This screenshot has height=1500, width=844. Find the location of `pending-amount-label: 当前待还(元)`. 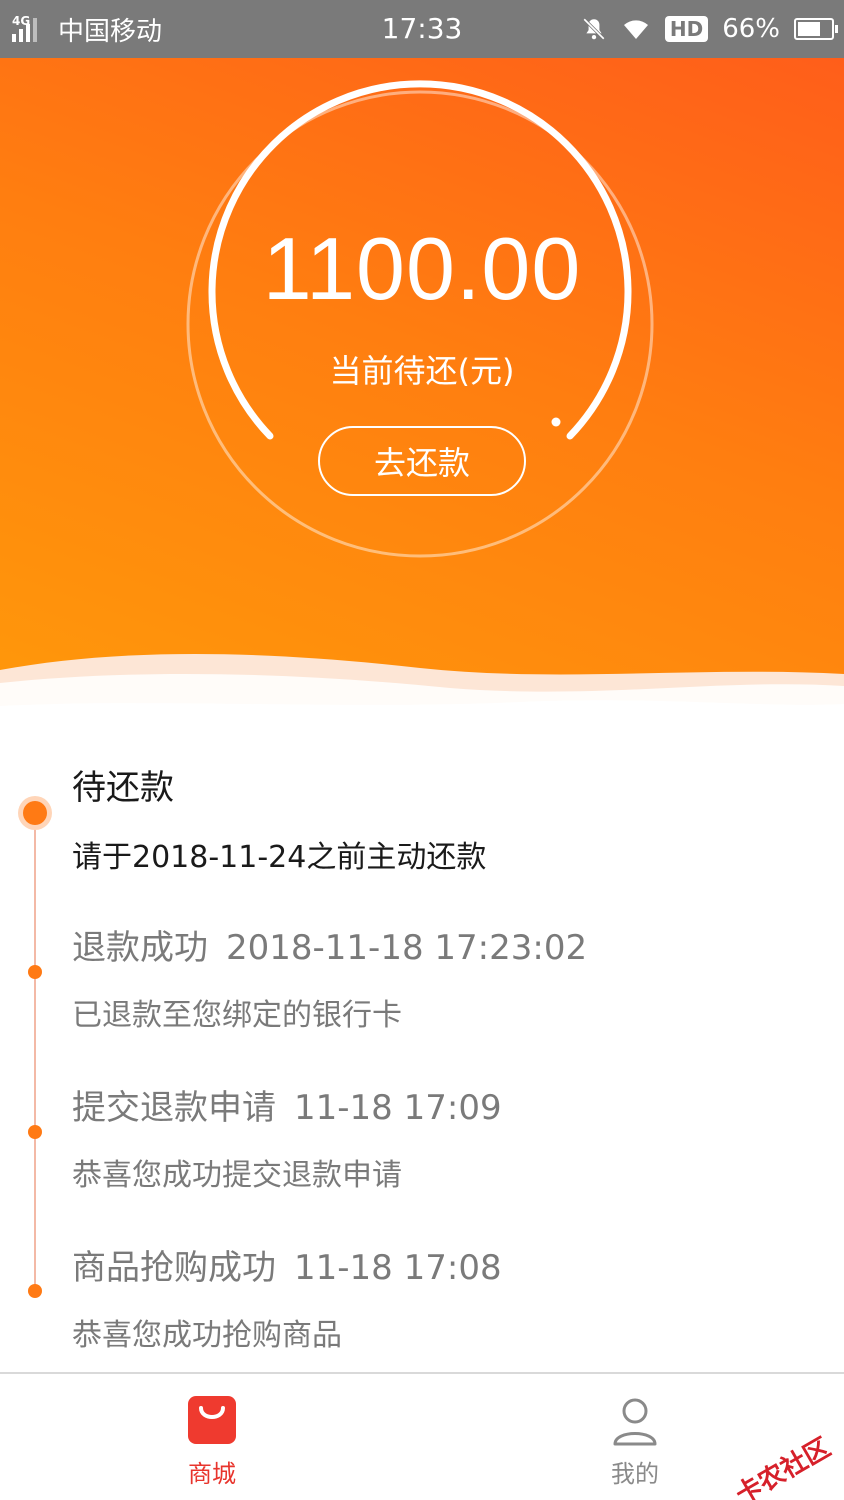

pending-amount-label: 当前待还(元) is located at coordinates (422, 371).